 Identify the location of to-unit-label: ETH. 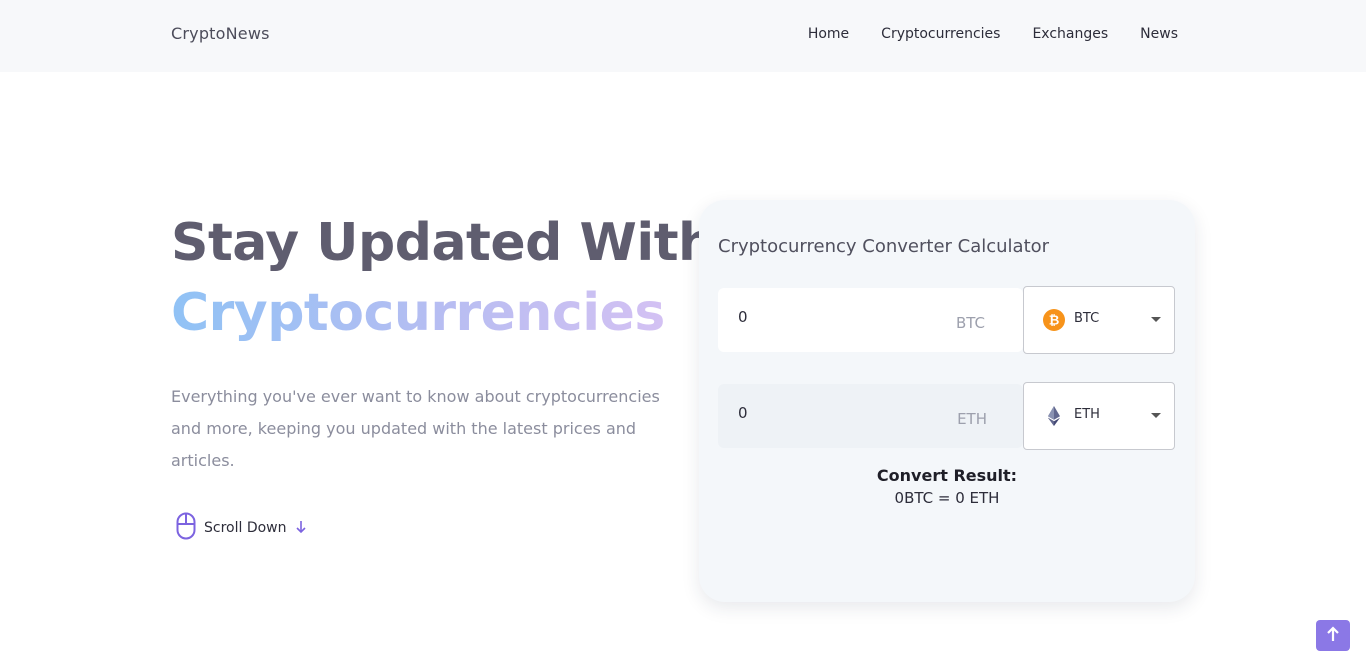
(972, 419).